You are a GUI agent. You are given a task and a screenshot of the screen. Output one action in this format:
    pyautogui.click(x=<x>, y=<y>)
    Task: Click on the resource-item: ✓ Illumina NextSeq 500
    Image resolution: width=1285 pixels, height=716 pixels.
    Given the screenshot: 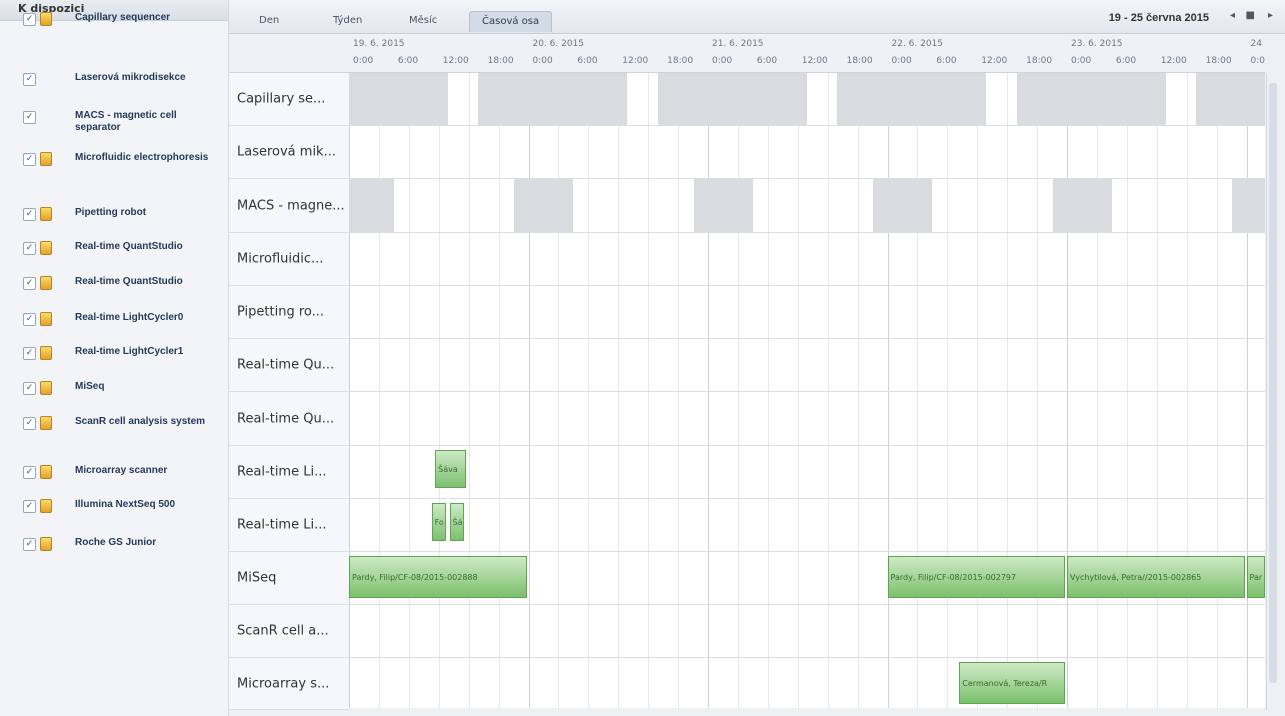 What is the action you would take?
    pyautogui.click(x=114, y=514)
    